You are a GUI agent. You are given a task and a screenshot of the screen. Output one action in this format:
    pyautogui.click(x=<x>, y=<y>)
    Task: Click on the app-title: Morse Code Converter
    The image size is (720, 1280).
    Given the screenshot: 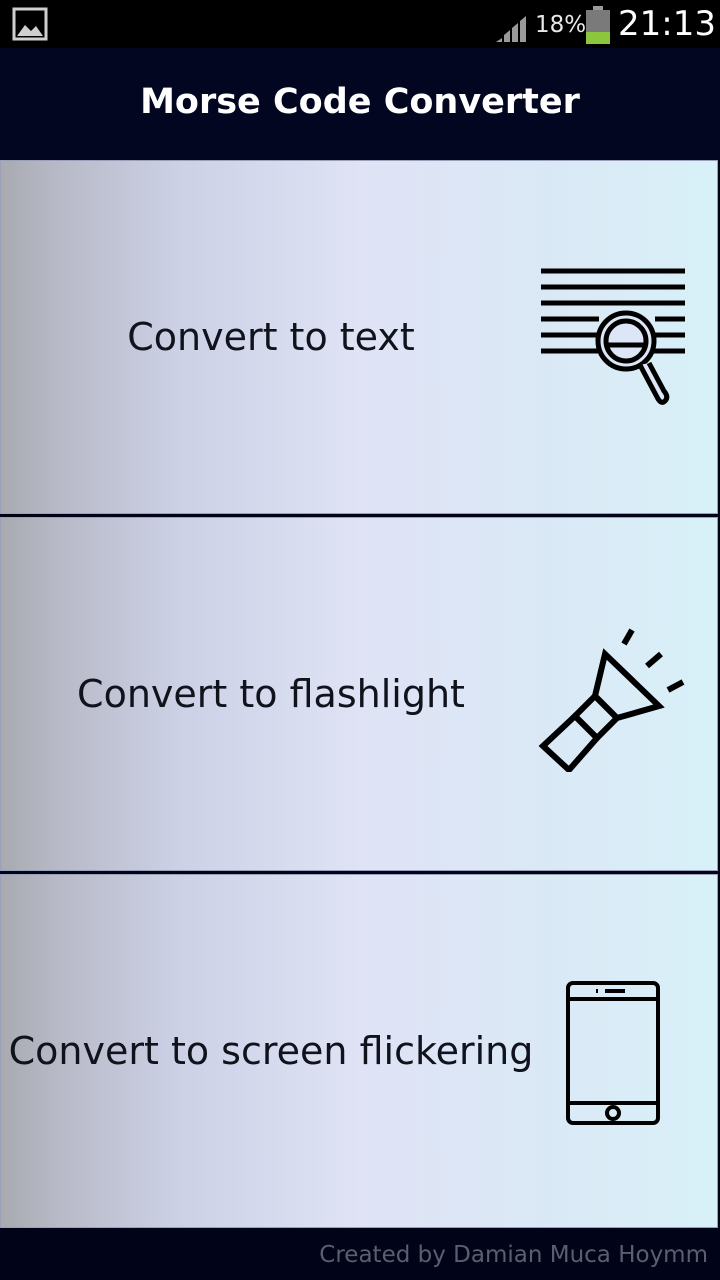 What is the action you would take?
    pyautogui.click(x=360, y=102)
    